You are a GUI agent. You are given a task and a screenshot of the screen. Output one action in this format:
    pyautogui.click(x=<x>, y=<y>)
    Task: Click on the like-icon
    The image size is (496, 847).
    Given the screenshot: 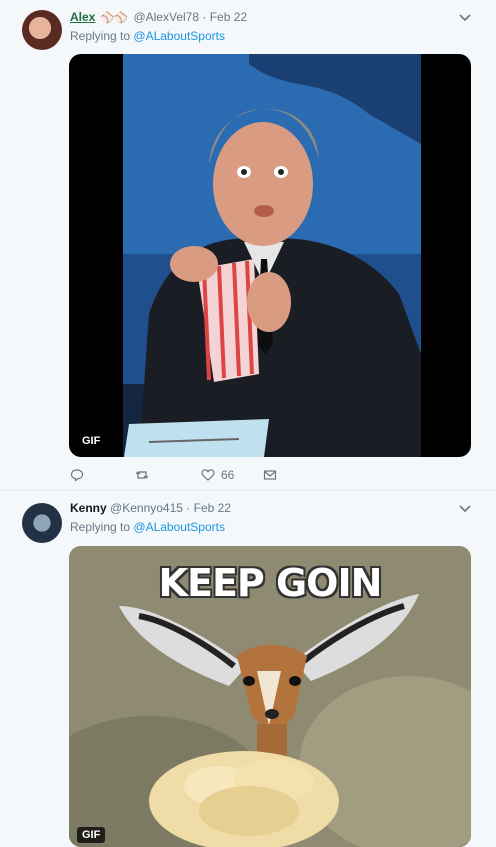 What is the action you would take?
    pyautogui.click(x=208, y=475)
    